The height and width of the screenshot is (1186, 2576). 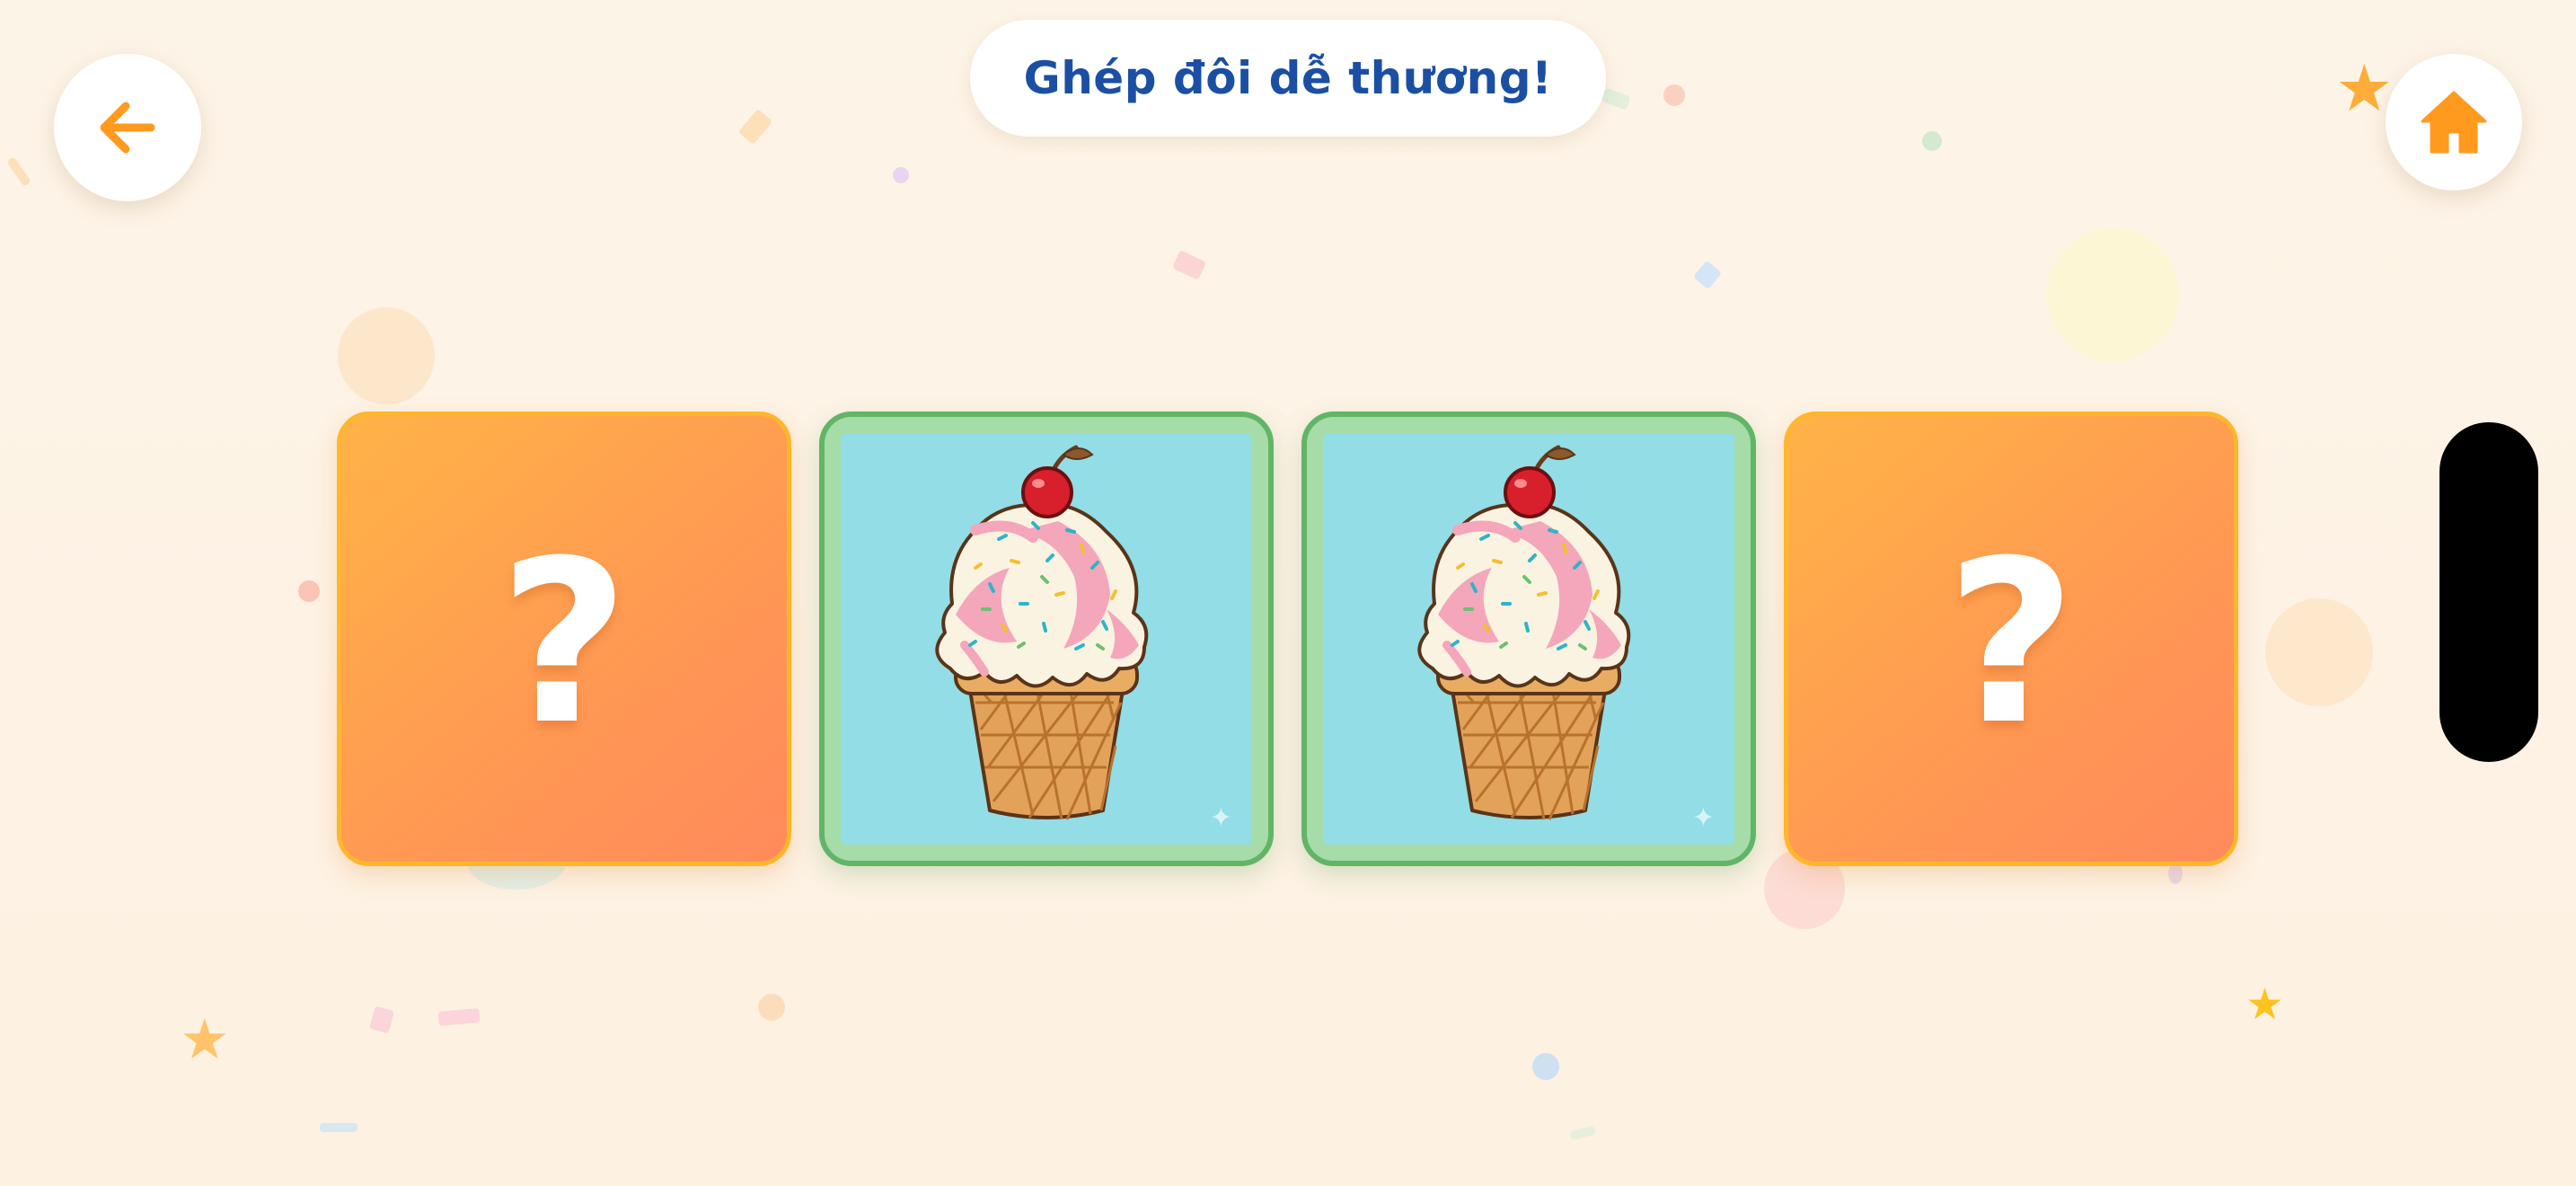 I want to click on home-button, so click(x=2454, y=122).